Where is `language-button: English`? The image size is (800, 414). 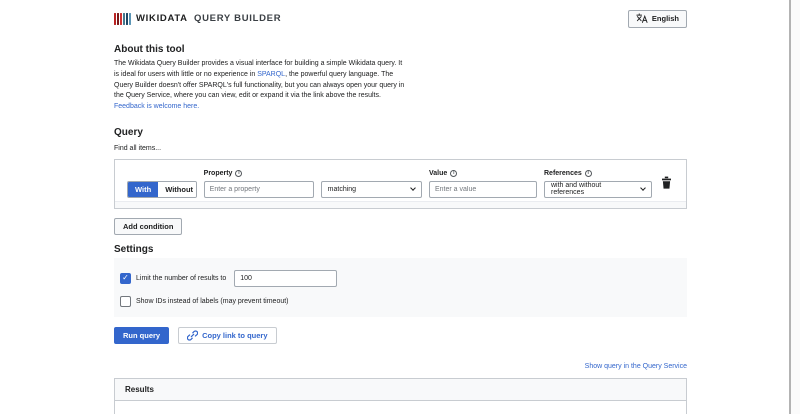 language-button: English is located at coordinates (657, 18).